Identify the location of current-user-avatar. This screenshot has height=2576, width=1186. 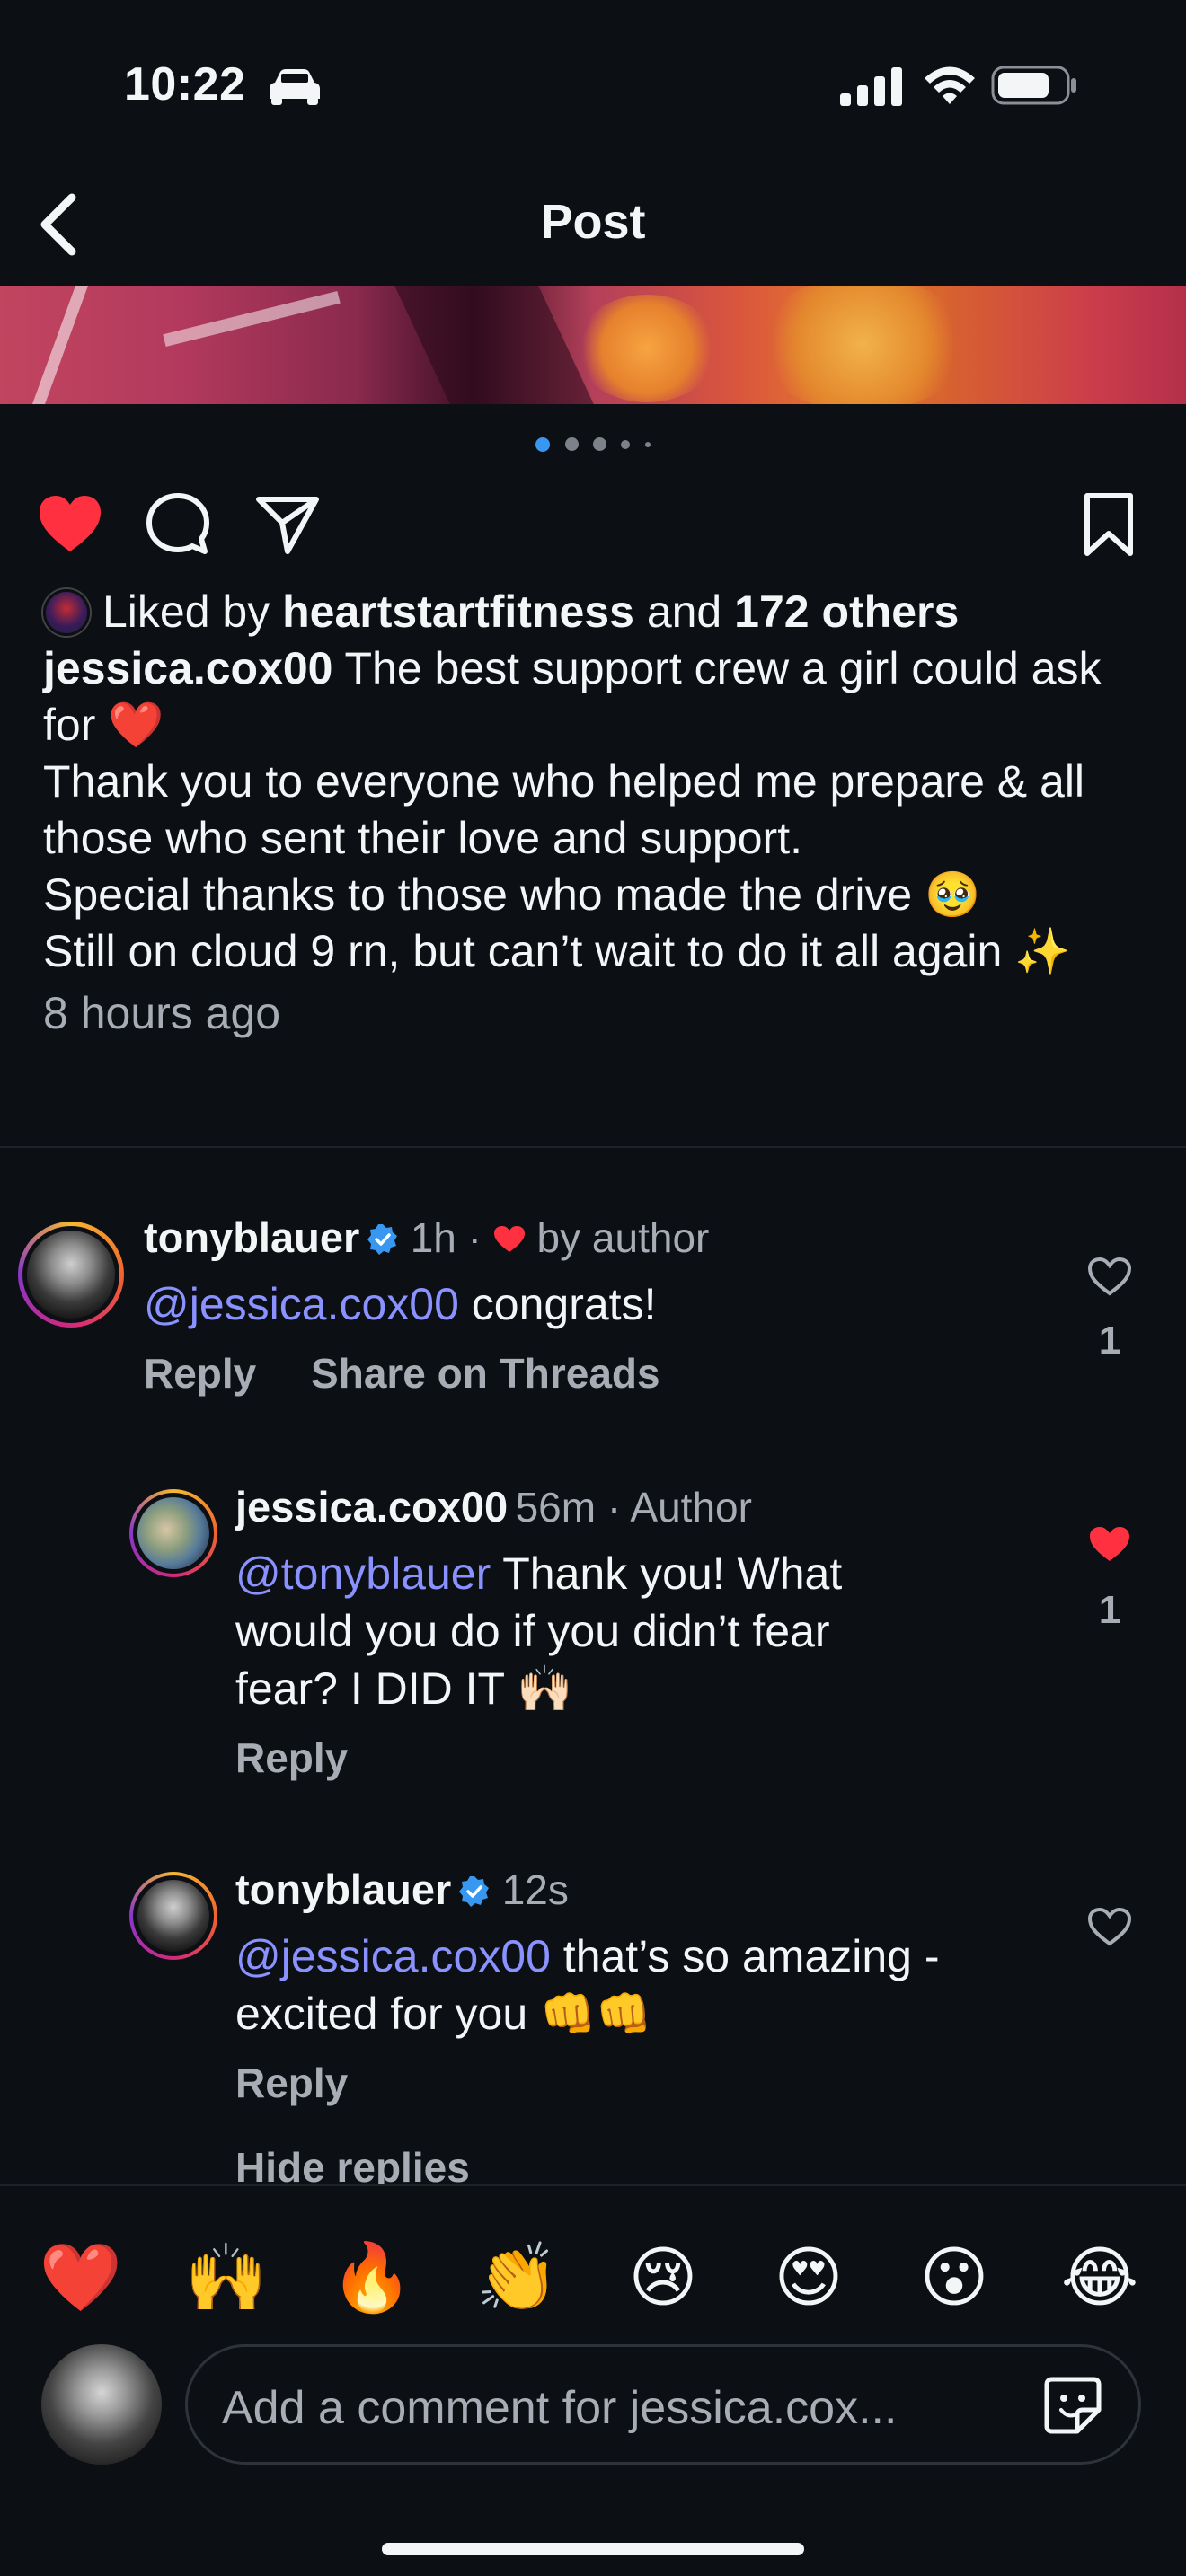
(101, 2404).